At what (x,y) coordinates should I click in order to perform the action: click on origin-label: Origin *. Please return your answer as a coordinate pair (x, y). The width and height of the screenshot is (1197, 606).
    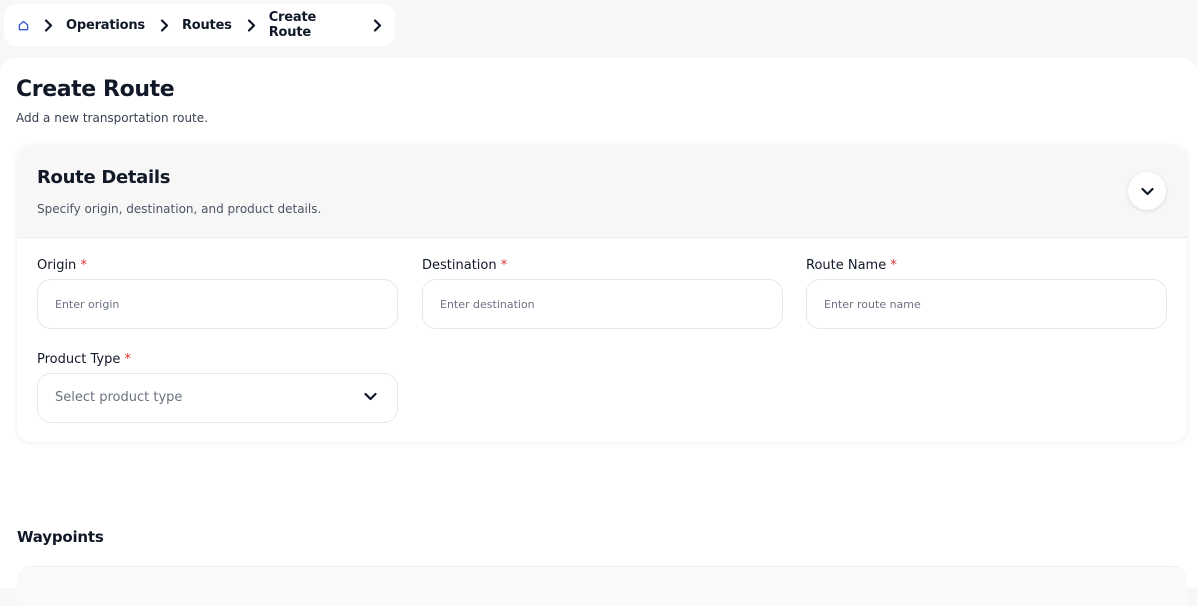
    Looking at the image, I should click on (62, 265).